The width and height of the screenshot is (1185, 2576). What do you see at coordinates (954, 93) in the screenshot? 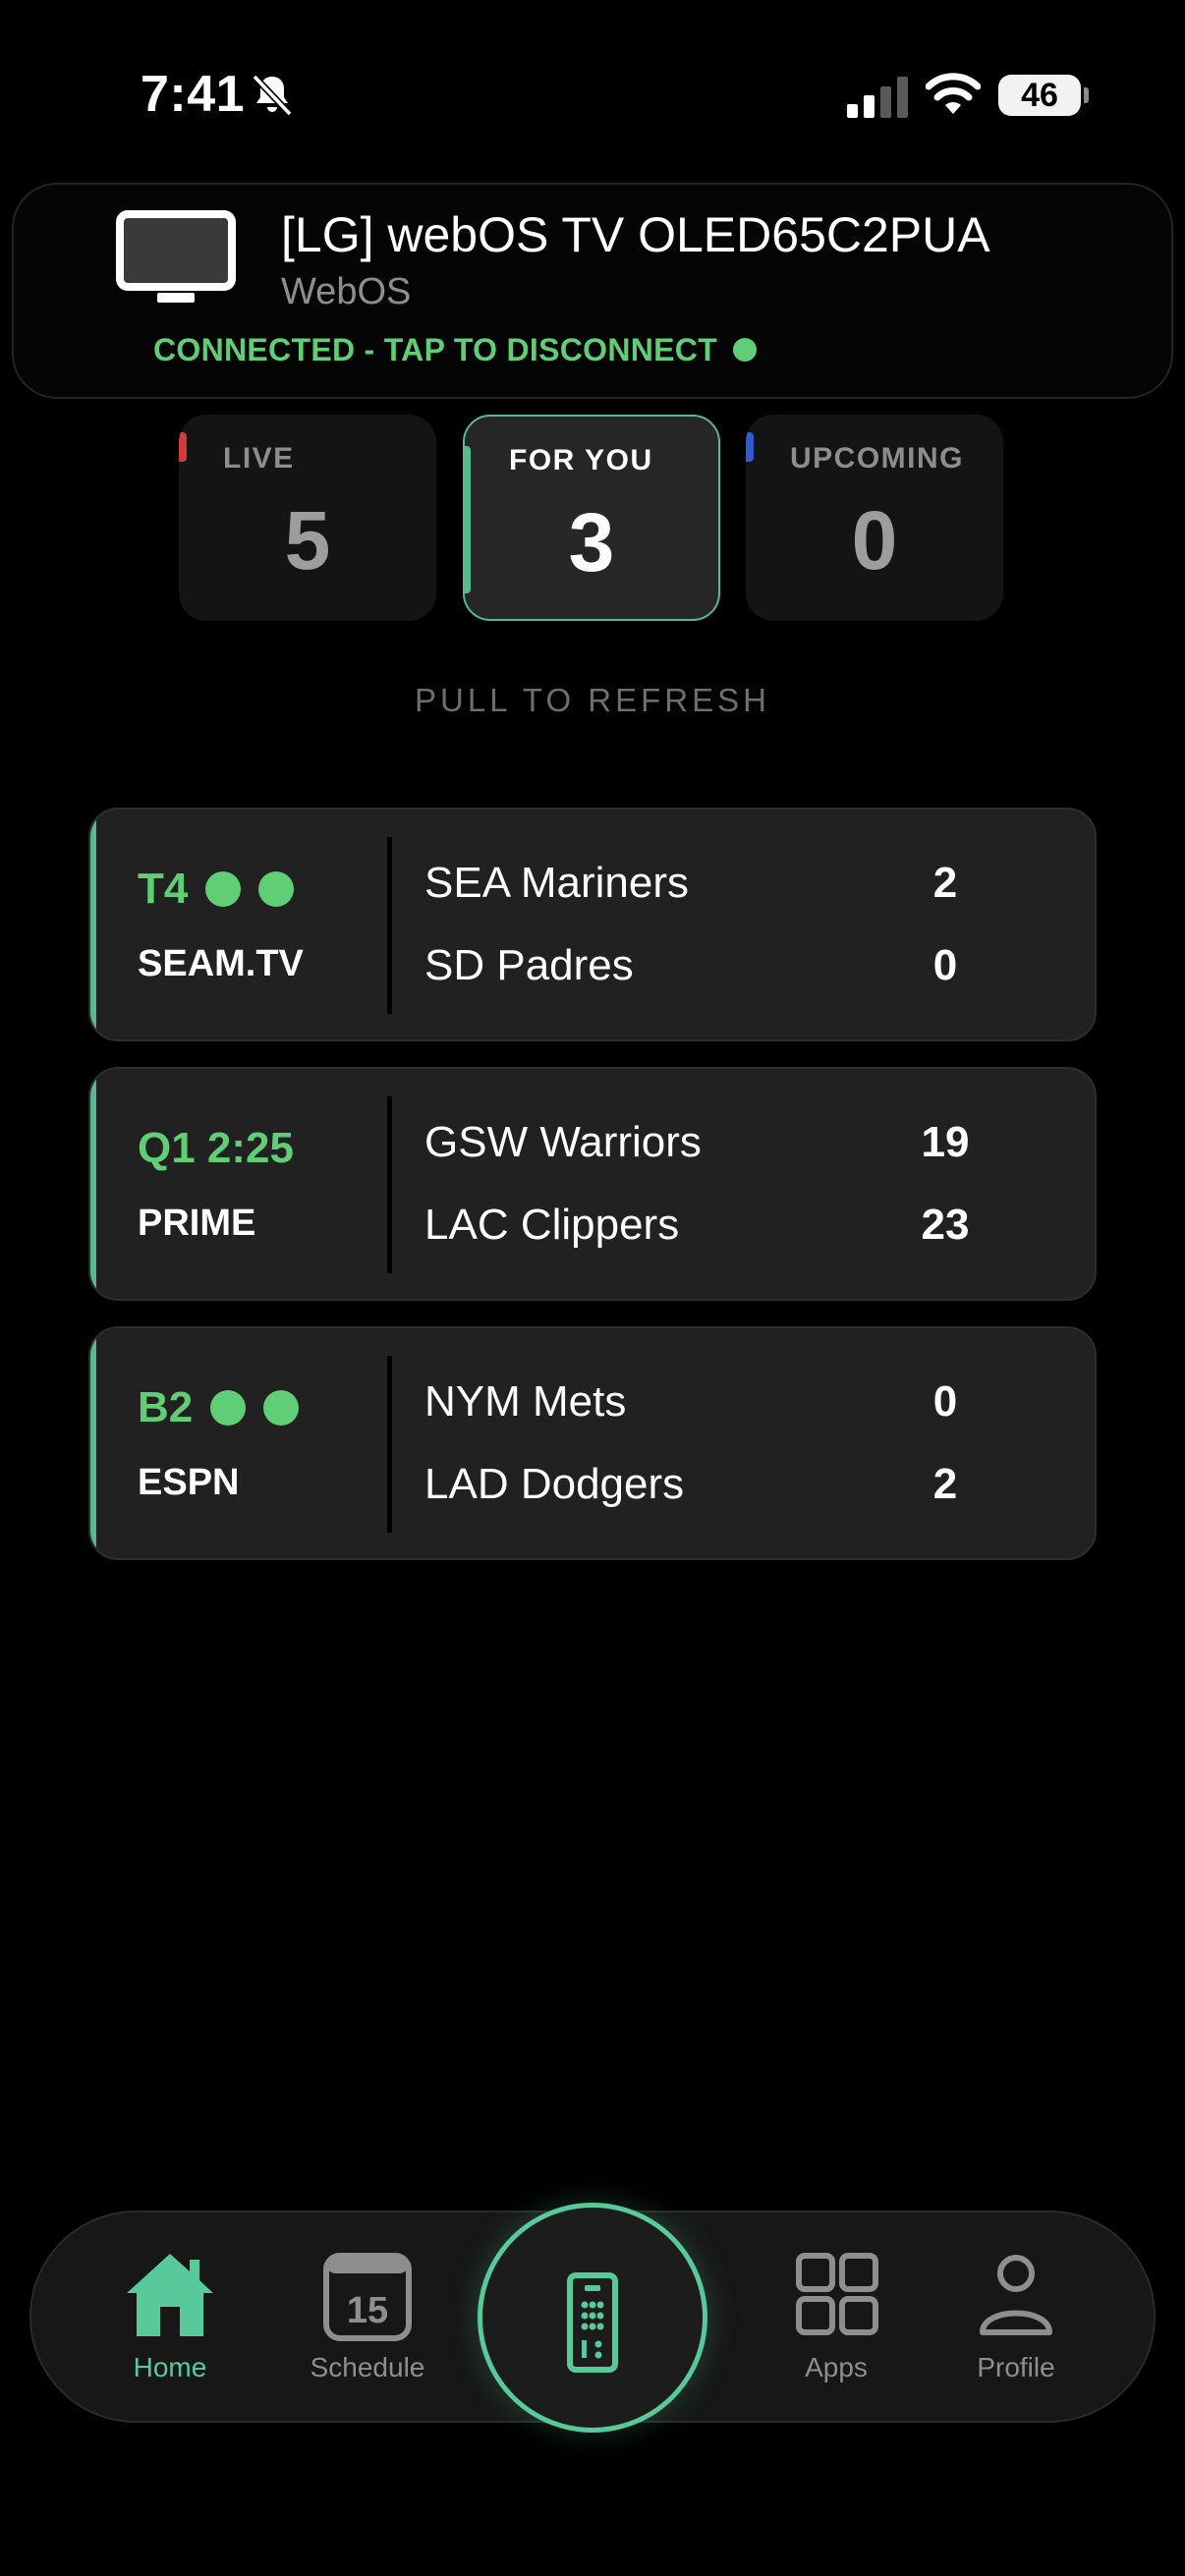
I see `wifi-icon` at bounding box center [954, 93].